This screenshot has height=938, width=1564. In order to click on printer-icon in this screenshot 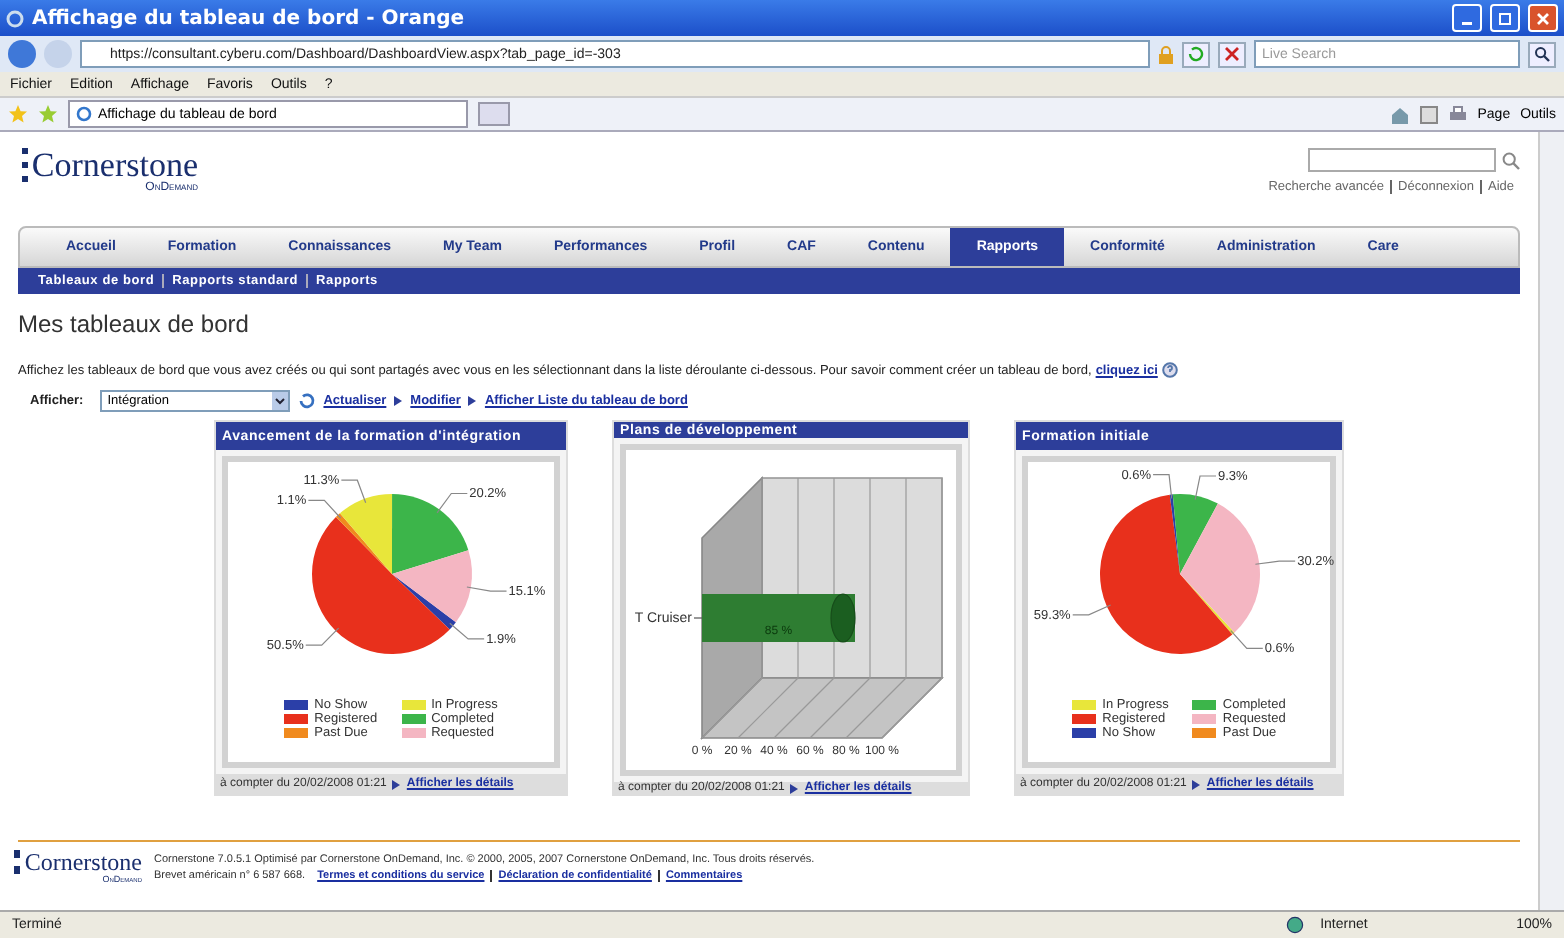, I will do `click(1457, 114)`.